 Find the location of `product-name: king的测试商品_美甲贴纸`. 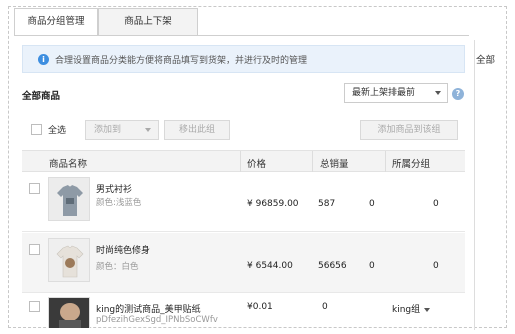

product-name: king的测试商品_美甲贴纸 is located at coordinates (148, 308).